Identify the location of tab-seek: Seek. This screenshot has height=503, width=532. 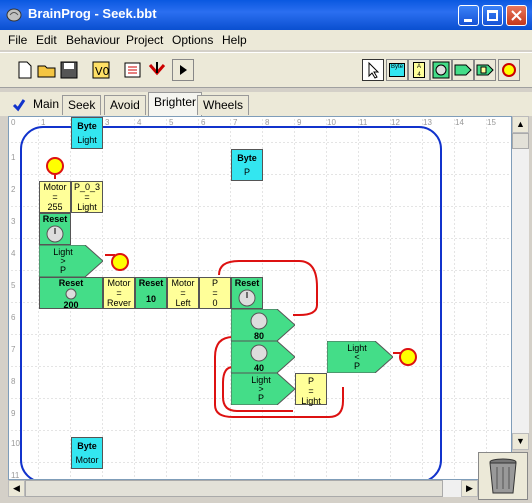
(82, 105).